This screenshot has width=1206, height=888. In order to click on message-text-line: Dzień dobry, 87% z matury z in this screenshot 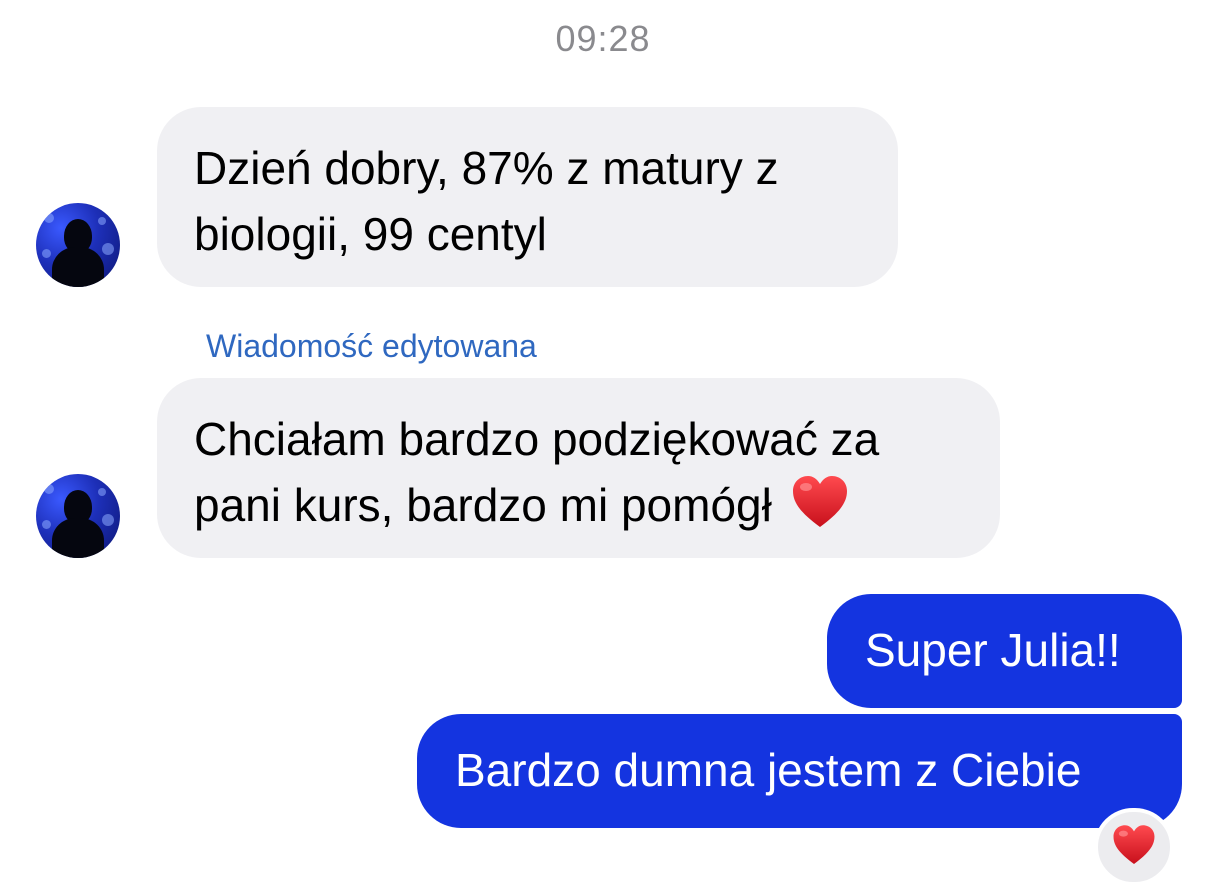, I will do `click(486, 168)`.